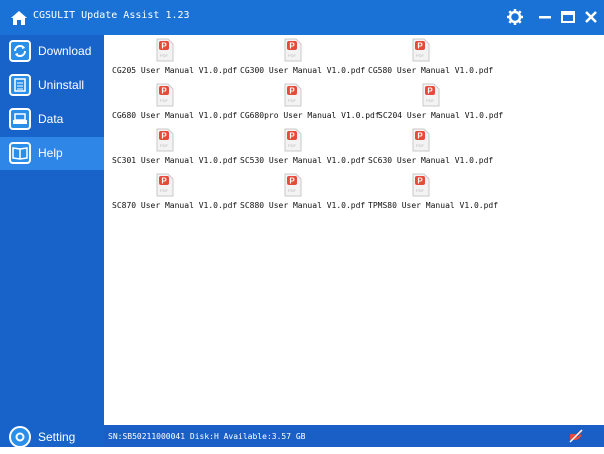  Describe the element at coordinates (568, 17) in the screenshot. I see `maximize-icon` at that location.